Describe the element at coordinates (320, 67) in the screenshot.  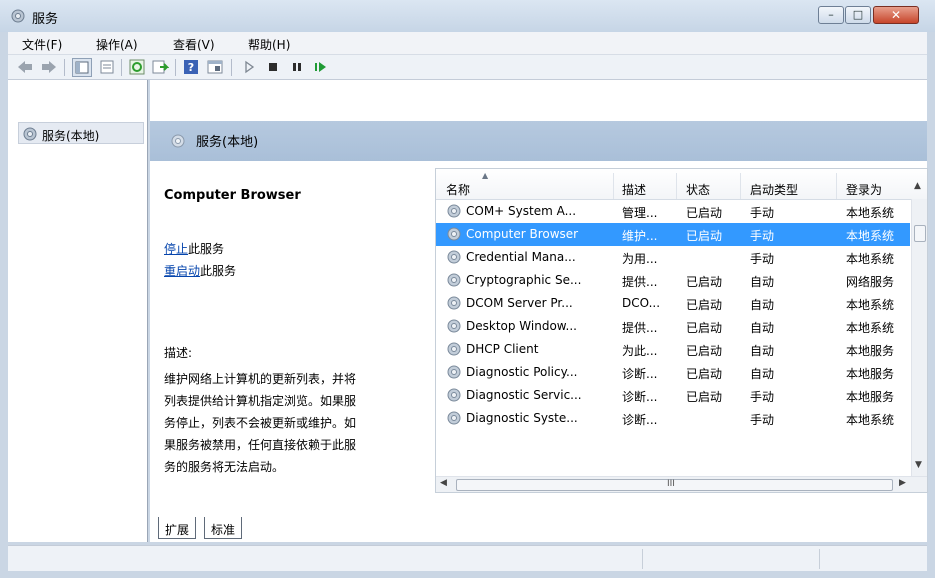
I see `restart-icon` at that location.